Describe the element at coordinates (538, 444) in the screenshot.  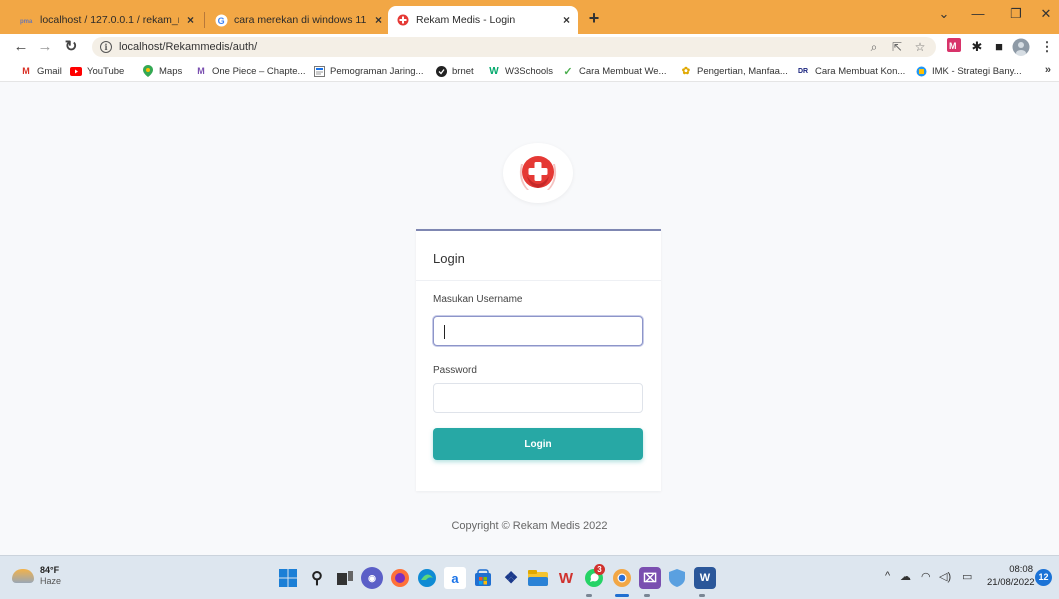
I see `login-button: Login` at that location.